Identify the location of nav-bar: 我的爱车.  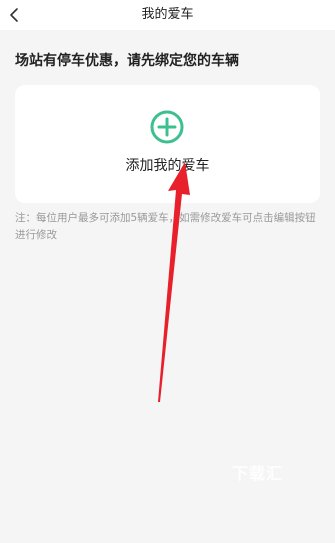
(167, 15).